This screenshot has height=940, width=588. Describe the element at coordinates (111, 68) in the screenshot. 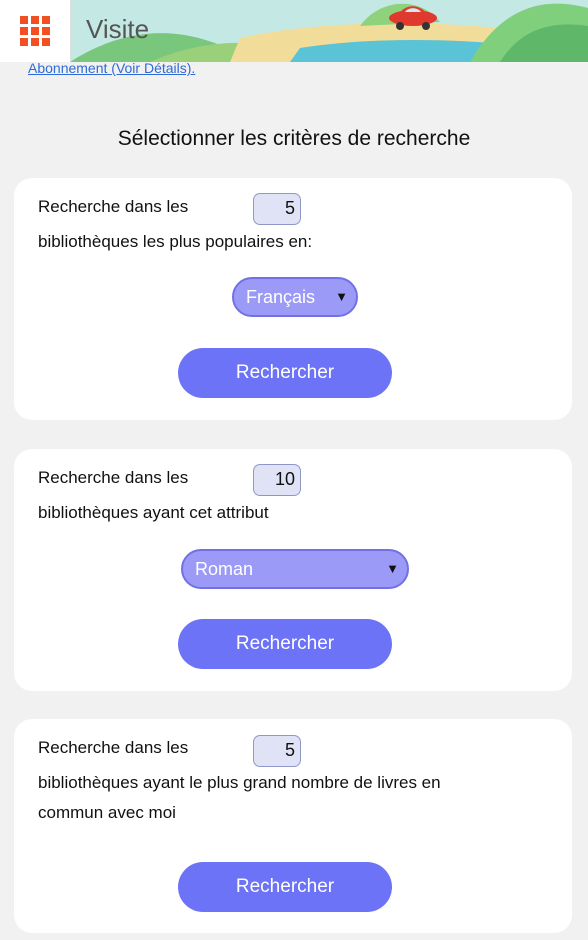

I see `subscription-details-link: Abonnement (Voir Détails).` at that location.